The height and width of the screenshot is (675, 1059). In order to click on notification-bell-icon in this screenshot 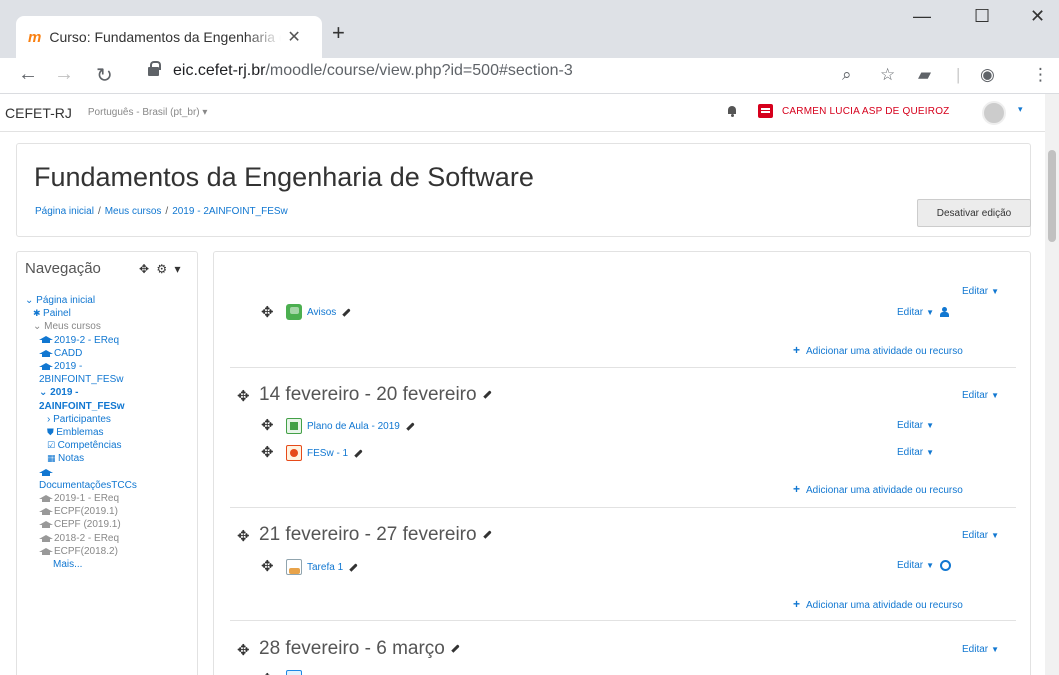, I will do `click(732, 111)`.